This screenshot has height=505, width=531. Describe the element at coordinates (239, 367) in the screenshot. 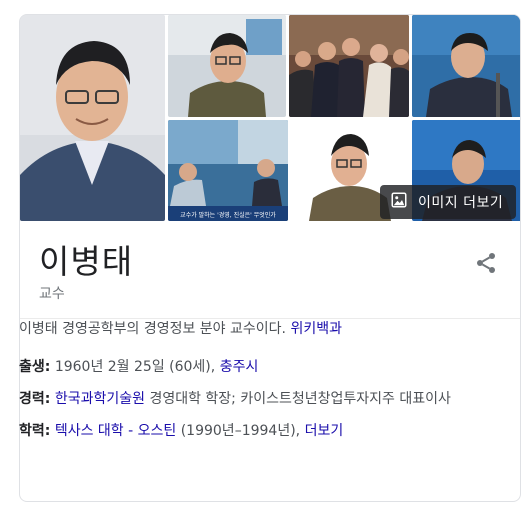

I see `fact-birth-link: 충주시` at that location.